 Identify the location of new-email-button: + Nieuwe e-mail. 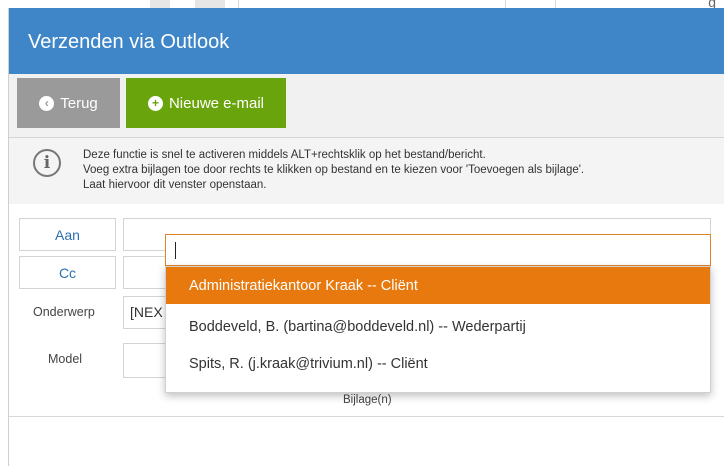
(206, 103).